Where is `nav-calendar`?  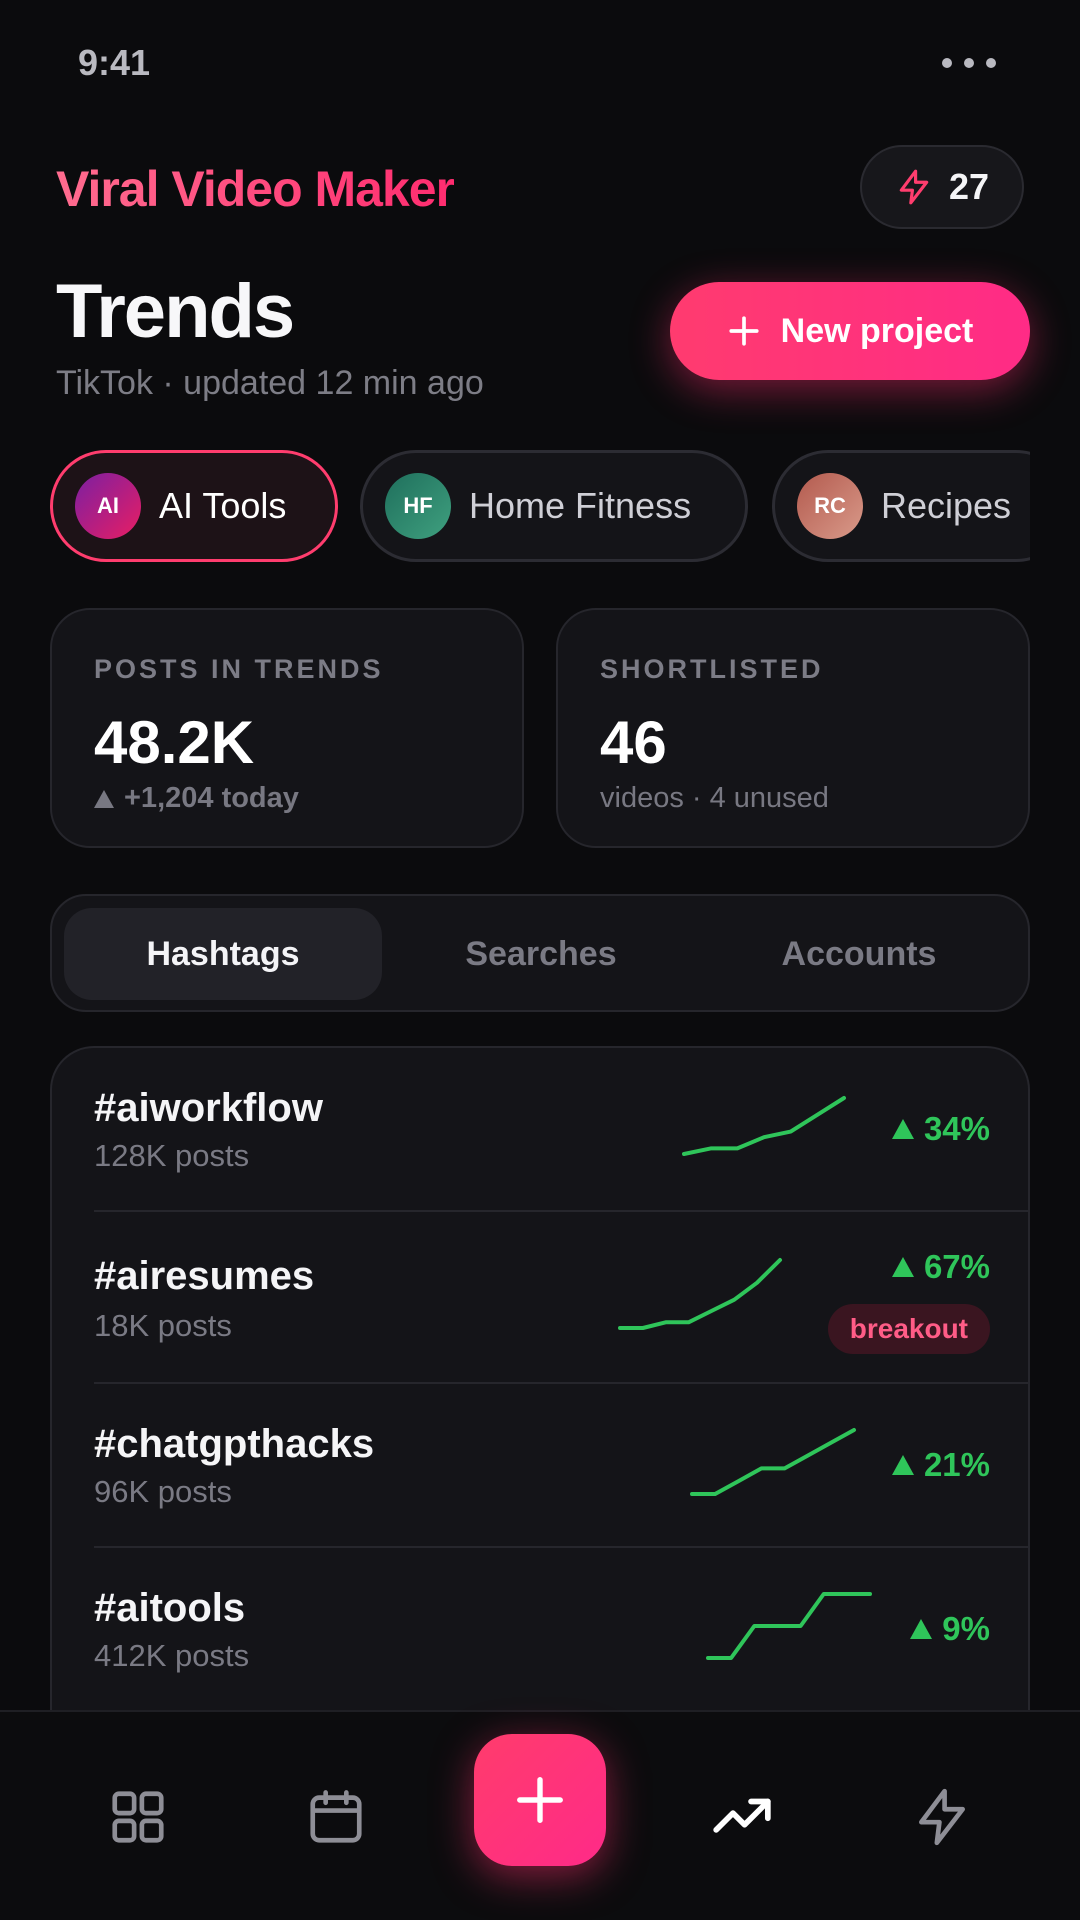 nav-calendar is located at coordinates (336, 1817).